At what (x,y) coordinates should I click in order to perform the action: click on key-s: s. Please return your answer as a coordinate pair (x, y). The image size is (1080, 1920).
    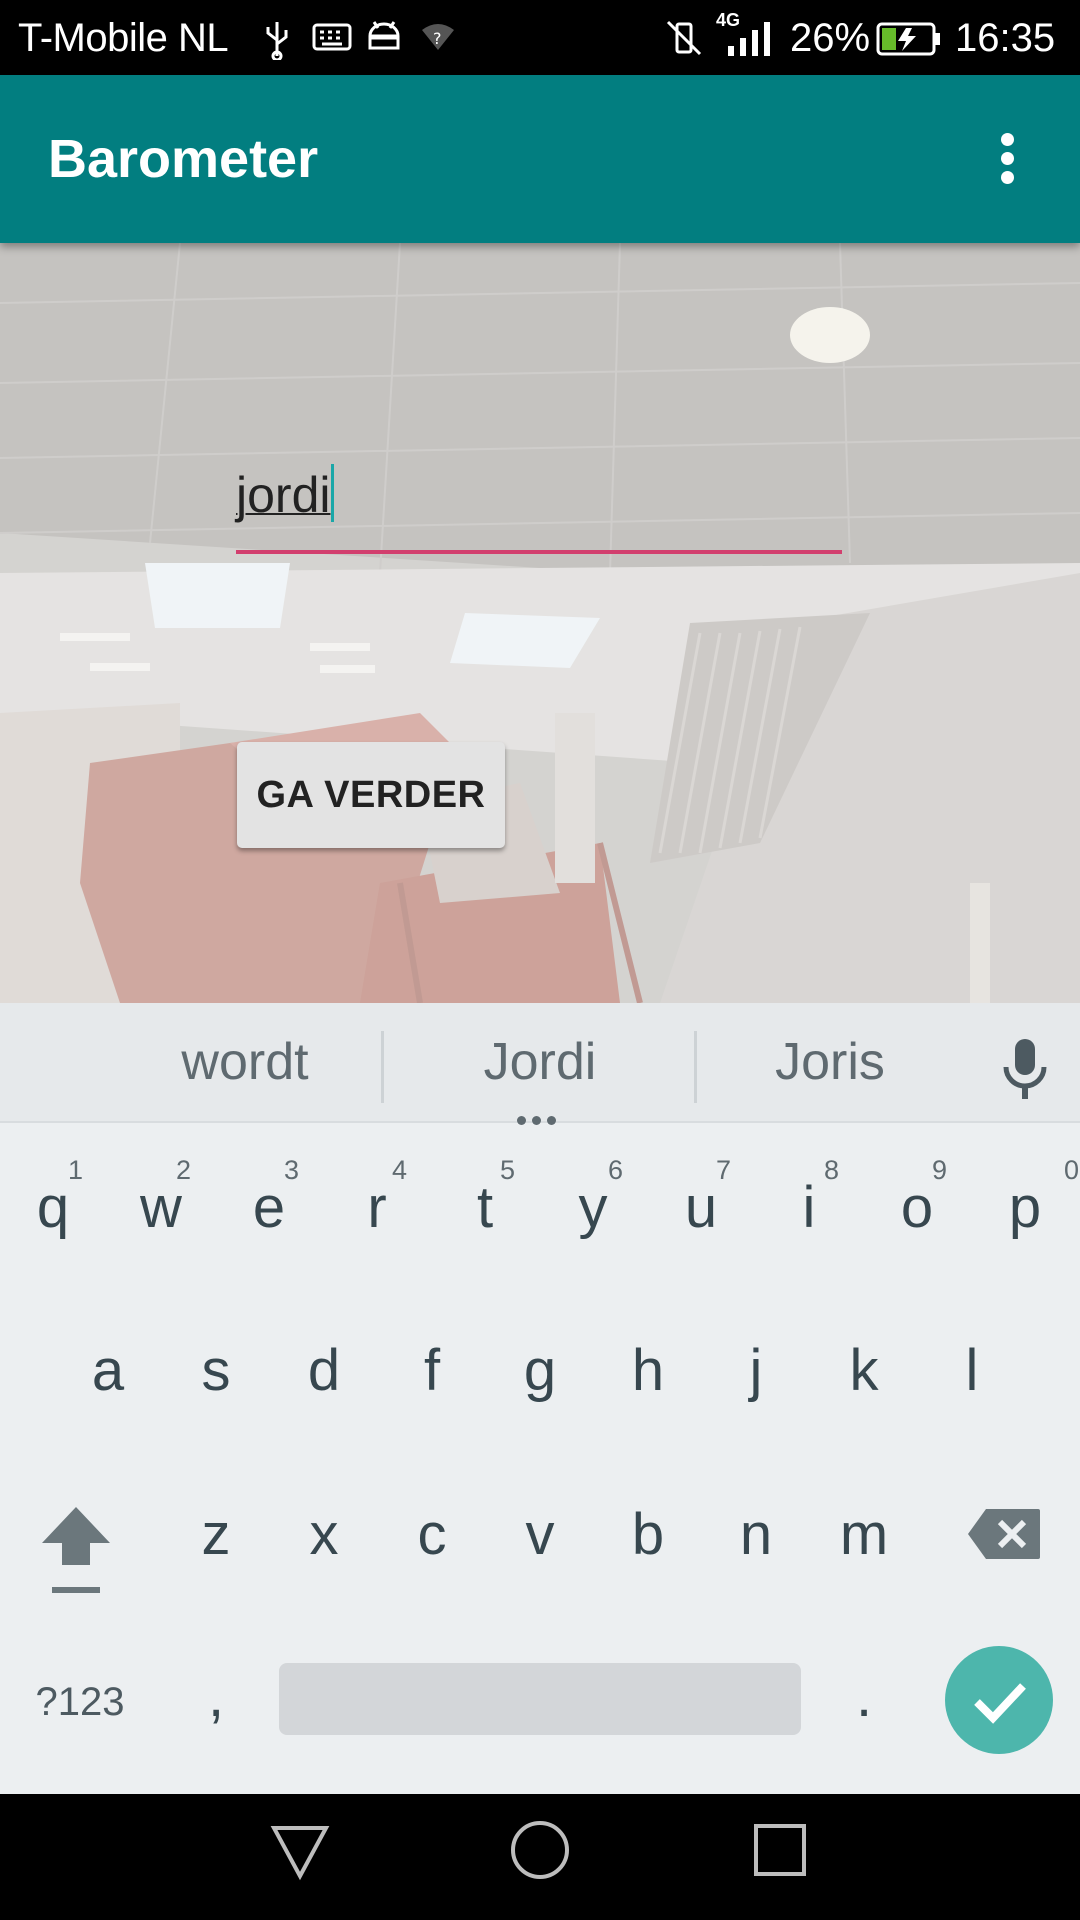
    Looking at the image, I should click on (216, 1371).